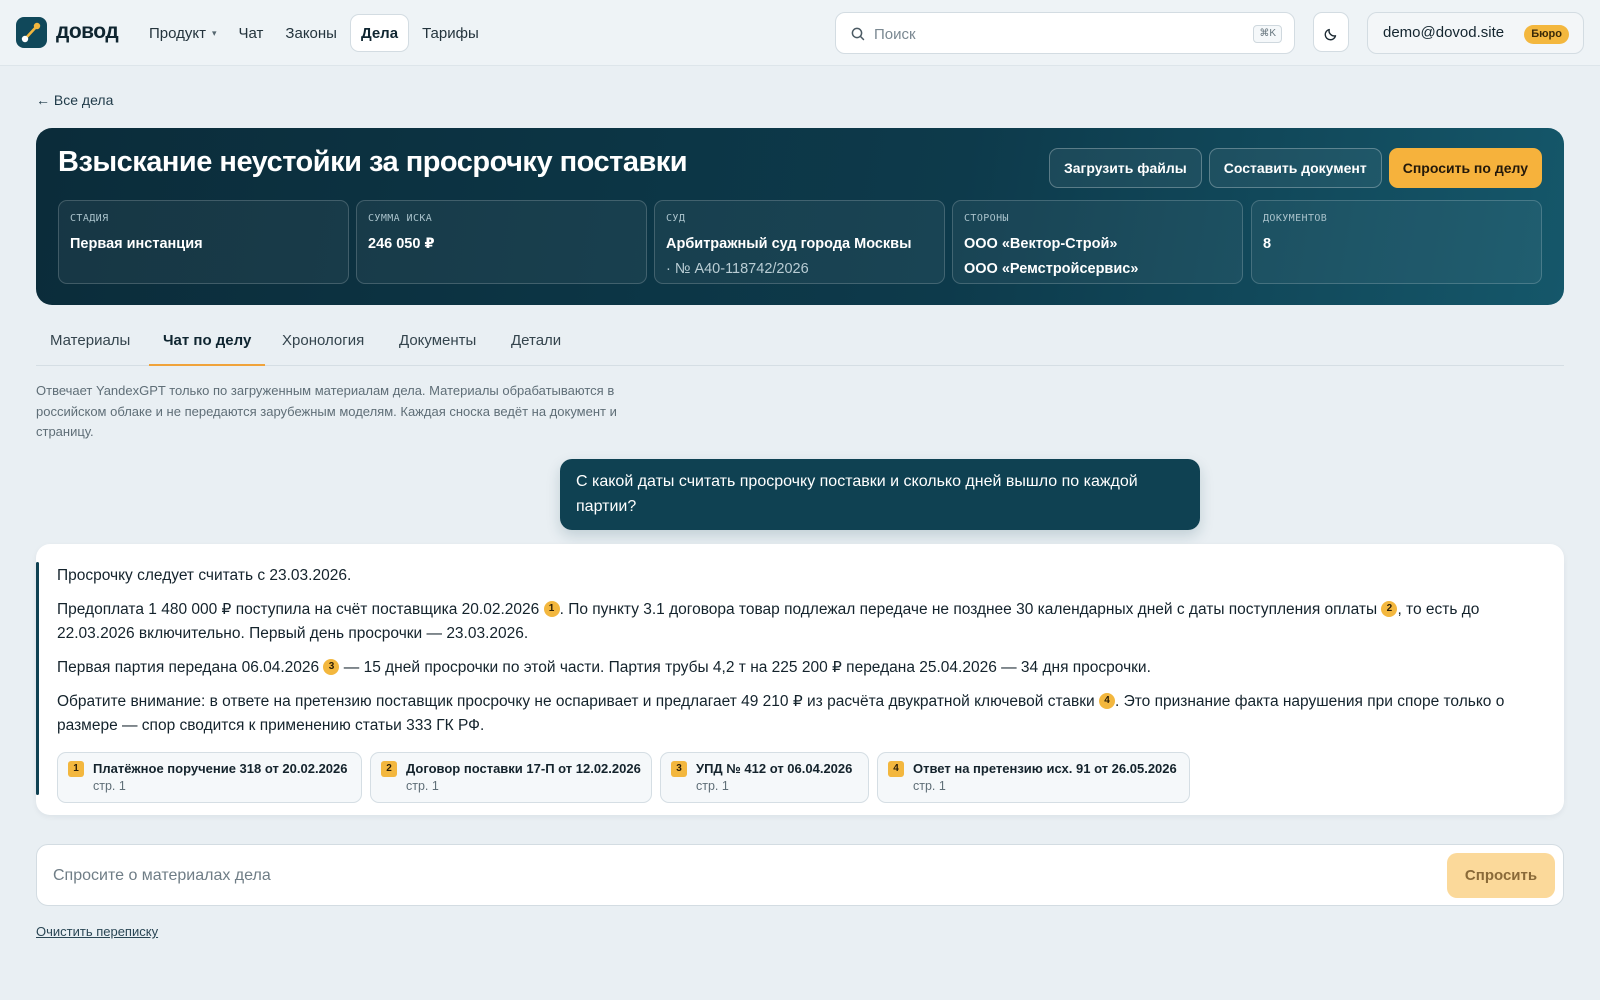 Image resolution: width=1600 pixels, height=1000 pixels. Describe the element at coordinates (501, 242) in the screenshot. I see `stat-claim-amount: Сумма иска 246 050 ₽` at that location.